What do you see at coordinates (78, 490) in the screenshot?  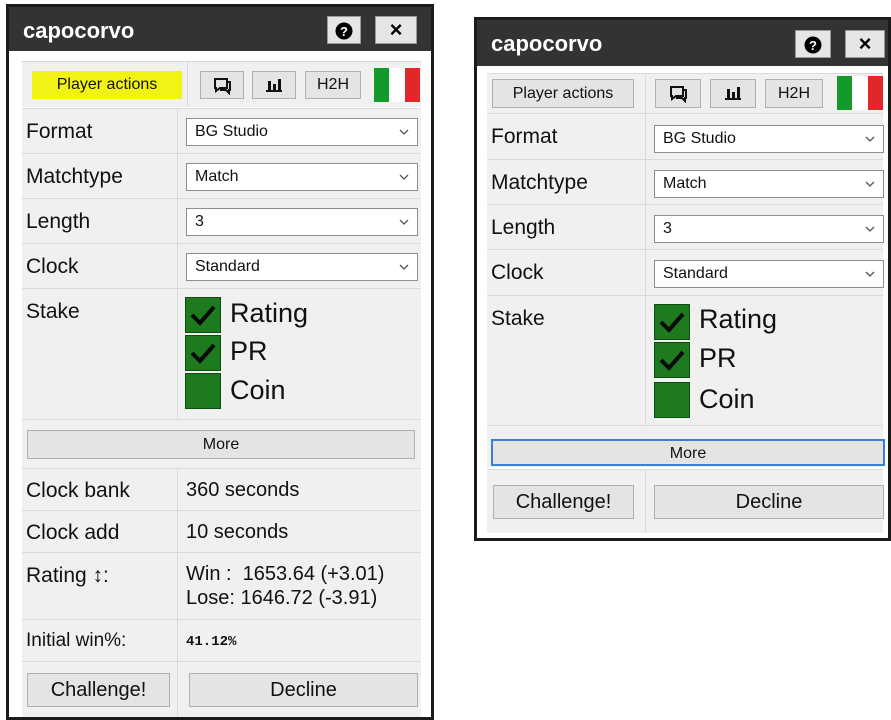 I see `clock-bank-label: Clock bank` at bounding box center [78, 490].